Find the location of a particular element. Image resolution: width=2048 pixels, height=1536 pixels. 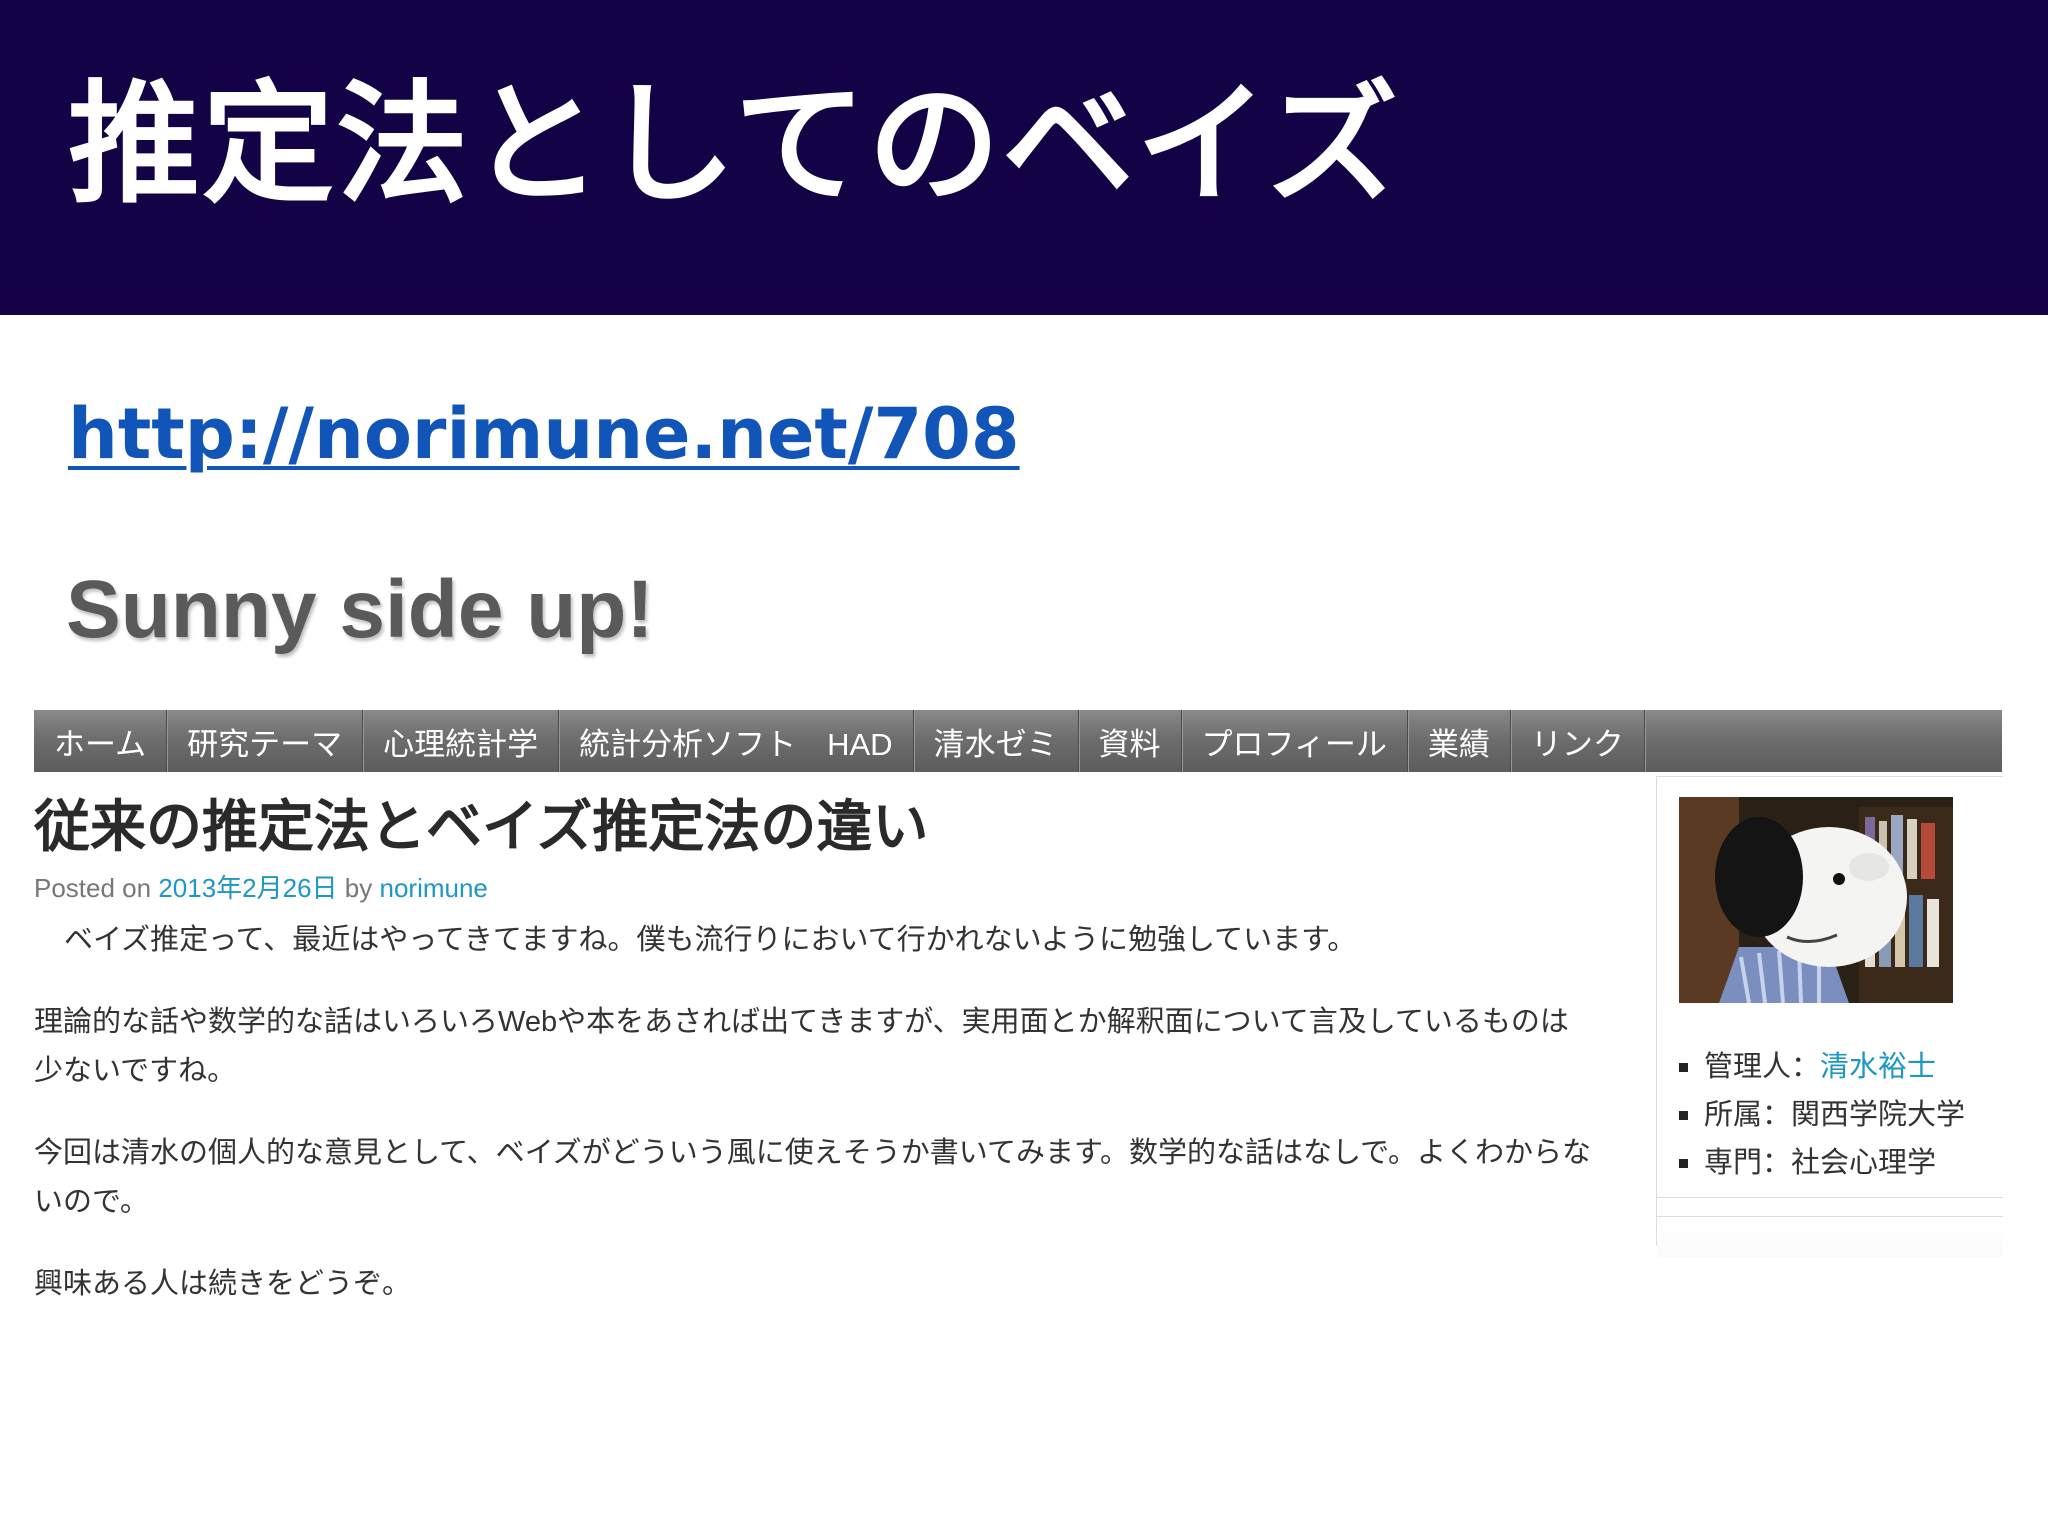

post-title: 従来の推定法とベイズ推定法の違い is located at coordinates (481, 828).